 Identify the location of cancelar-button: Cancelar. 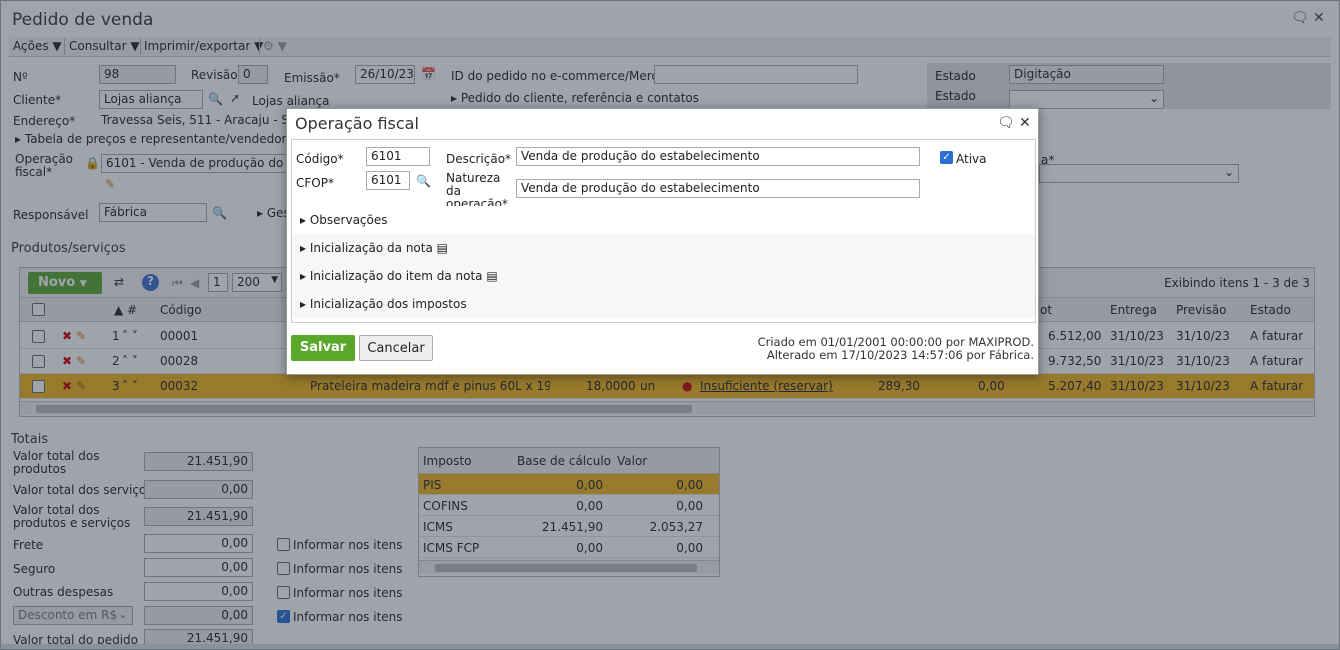
(396, 348).